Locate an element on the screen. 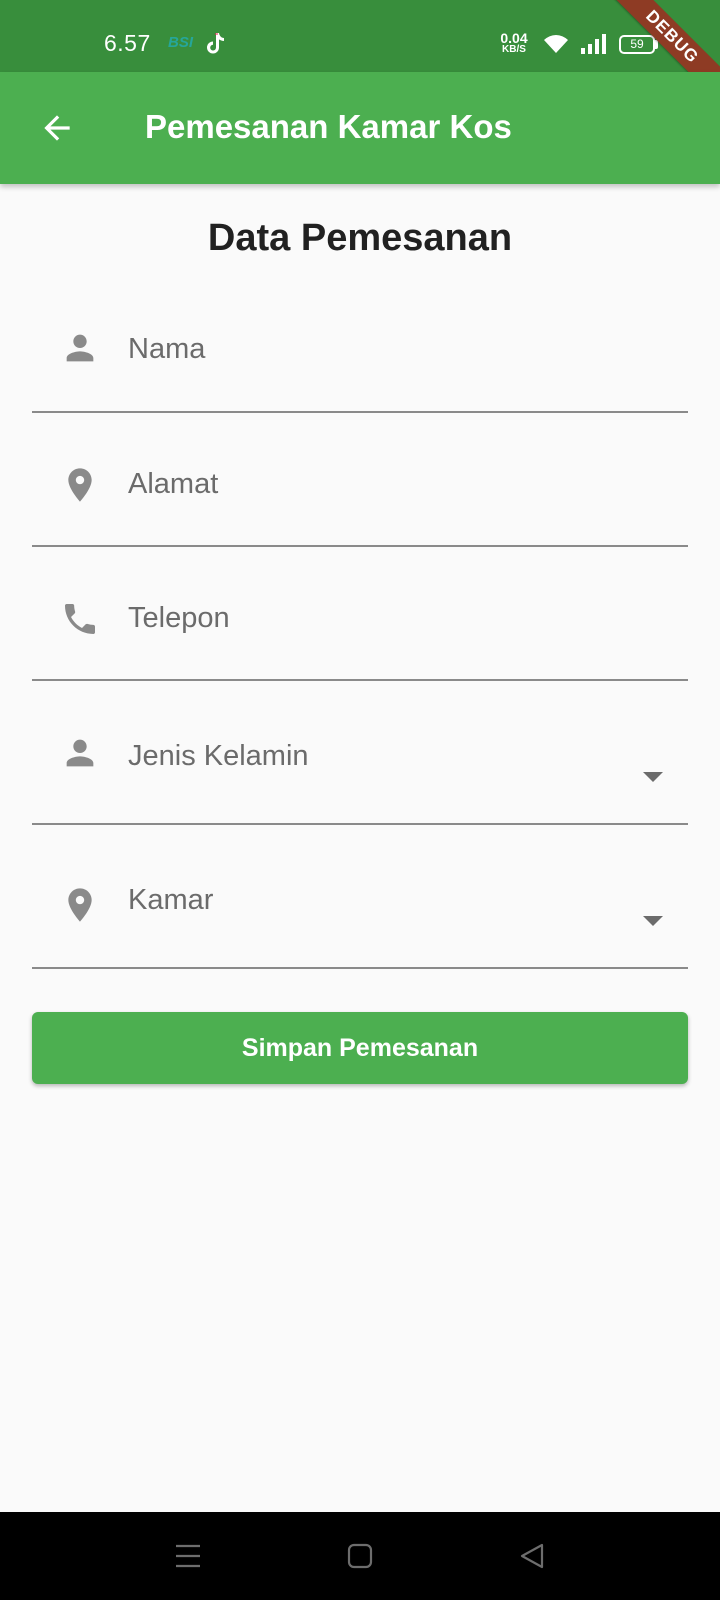  jenis-kelamin-label: Jenis Kelamin is located at coordinates (218, 756).